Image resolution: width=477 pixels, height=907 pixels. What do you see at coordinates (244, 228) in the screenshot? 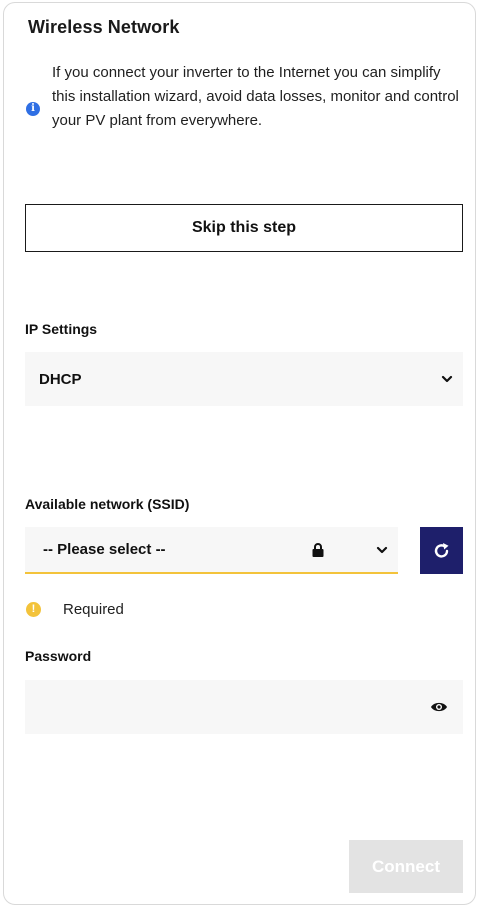
I see `skip-step-button: Skip this step` at bounding box center [244, 228].